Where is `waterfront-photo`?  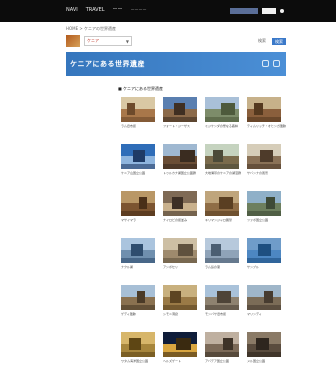 waterfront-photo is located at coordinates (138, 250).